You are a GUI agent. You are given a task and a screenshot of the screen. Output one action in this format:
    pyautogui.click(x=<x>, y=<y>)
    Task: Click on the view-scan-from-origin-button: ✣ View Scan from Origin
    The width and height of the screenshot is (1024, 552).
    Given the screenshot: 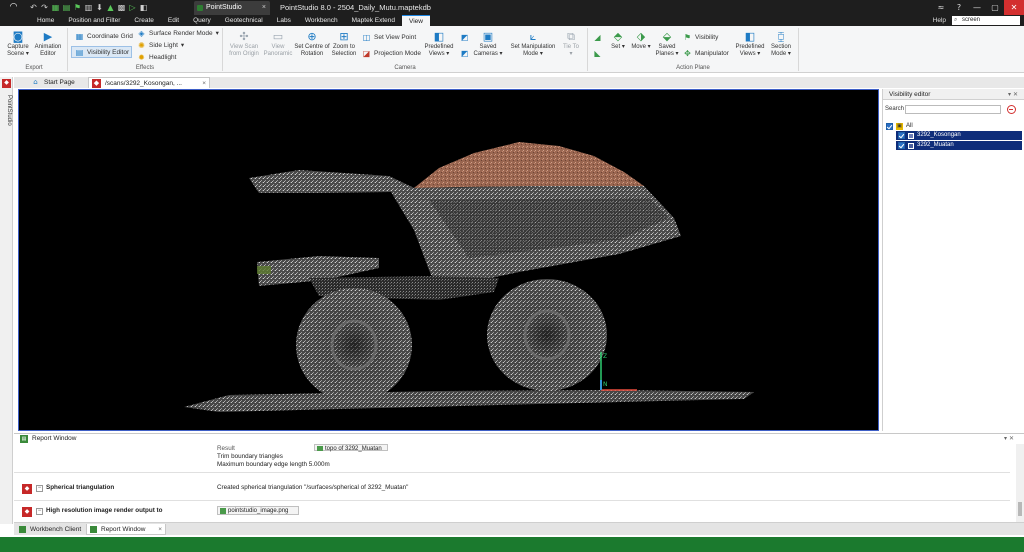 What is the action you would take?
    pyautogui.click(x=244, y=44)
    